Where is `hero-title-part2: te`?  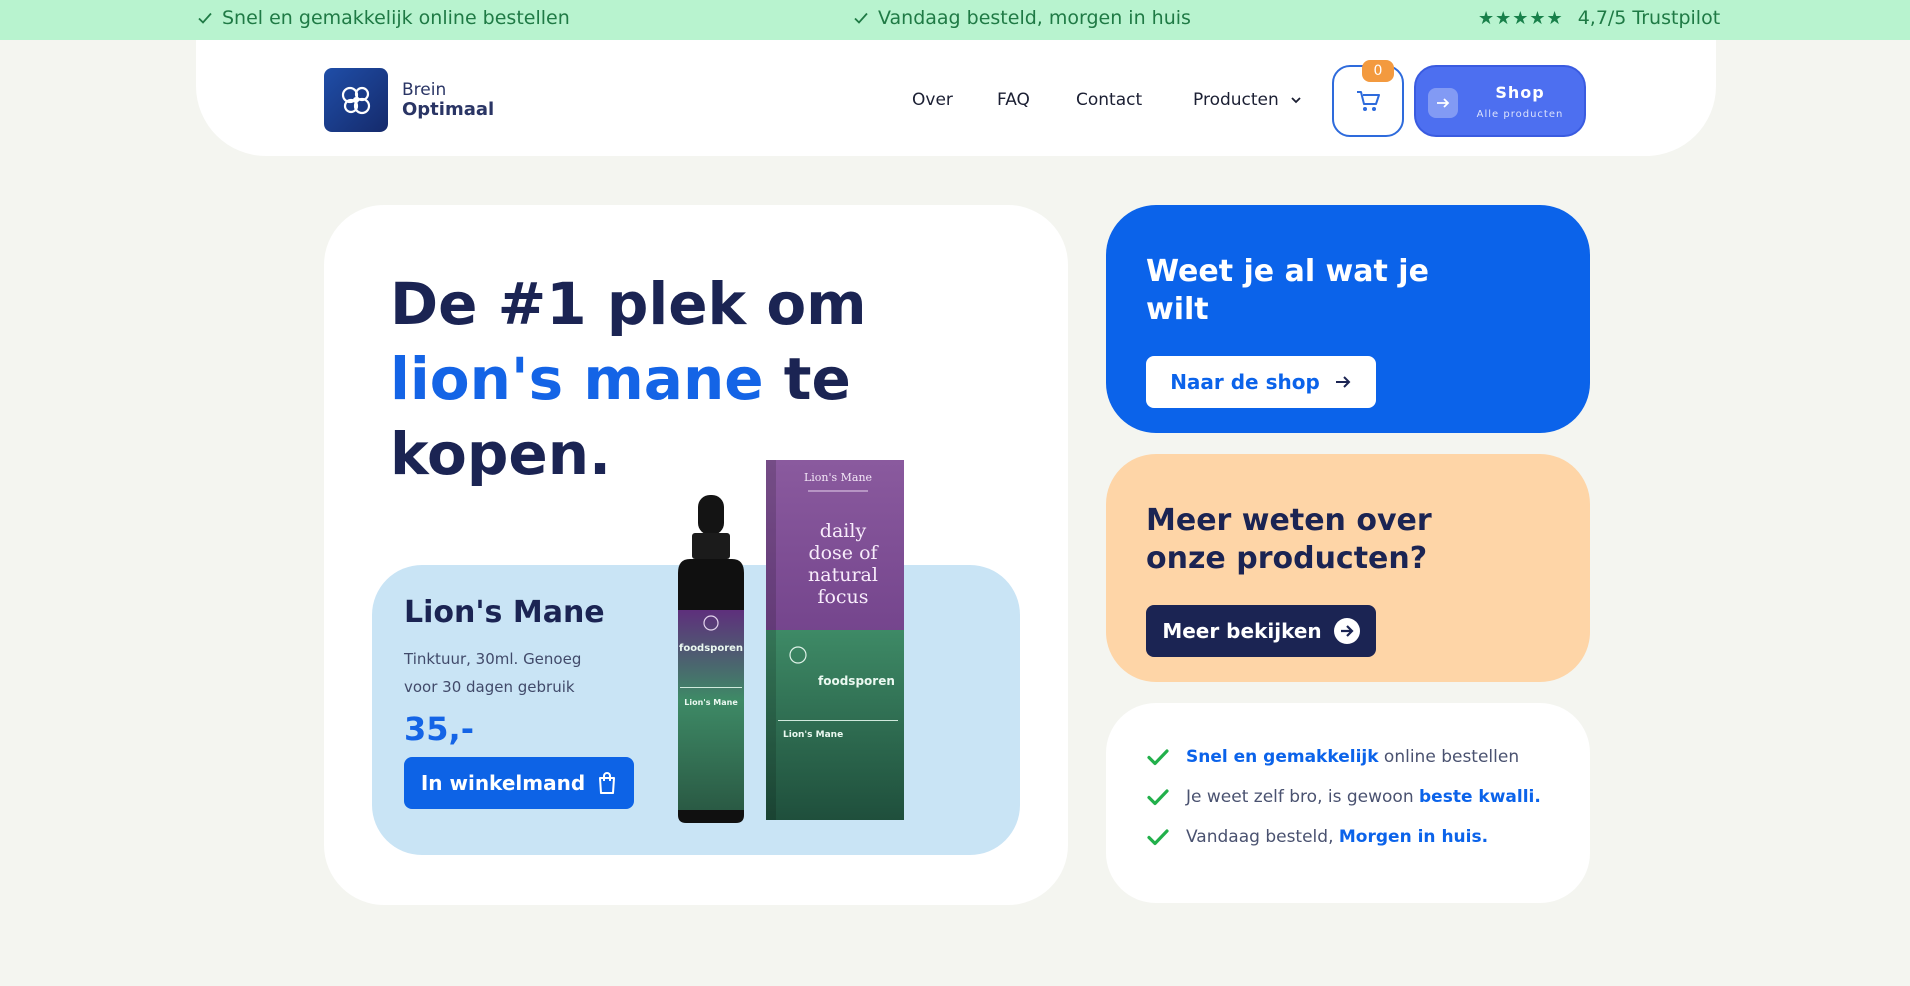 hero-title-part2: te is located at coordinates (807, 379).